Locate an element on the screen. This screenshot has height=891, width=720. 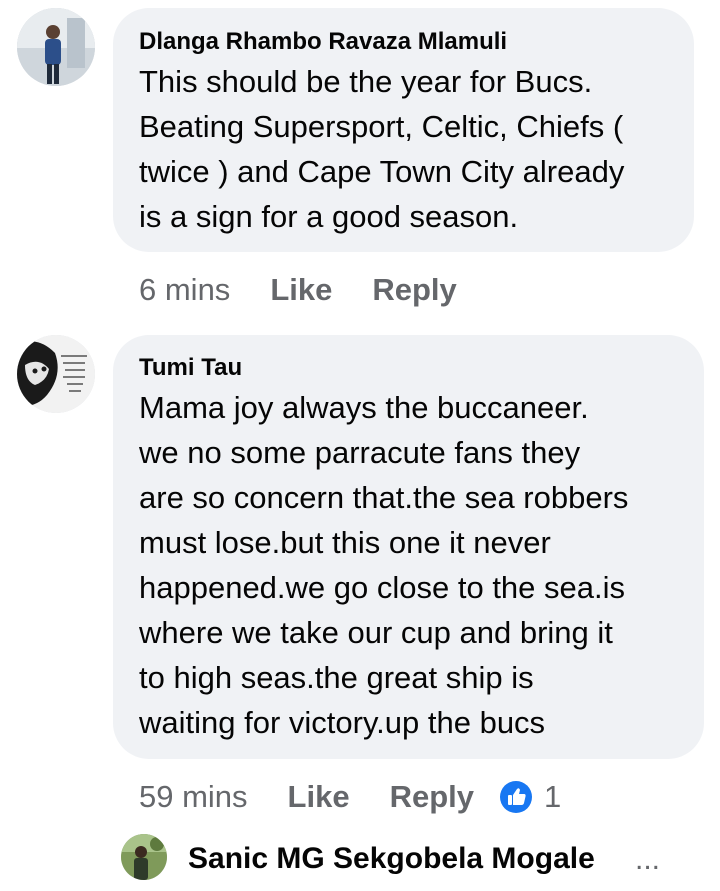
comment-actions: 6 mins Like Reply is located at coordinates (298, 290).